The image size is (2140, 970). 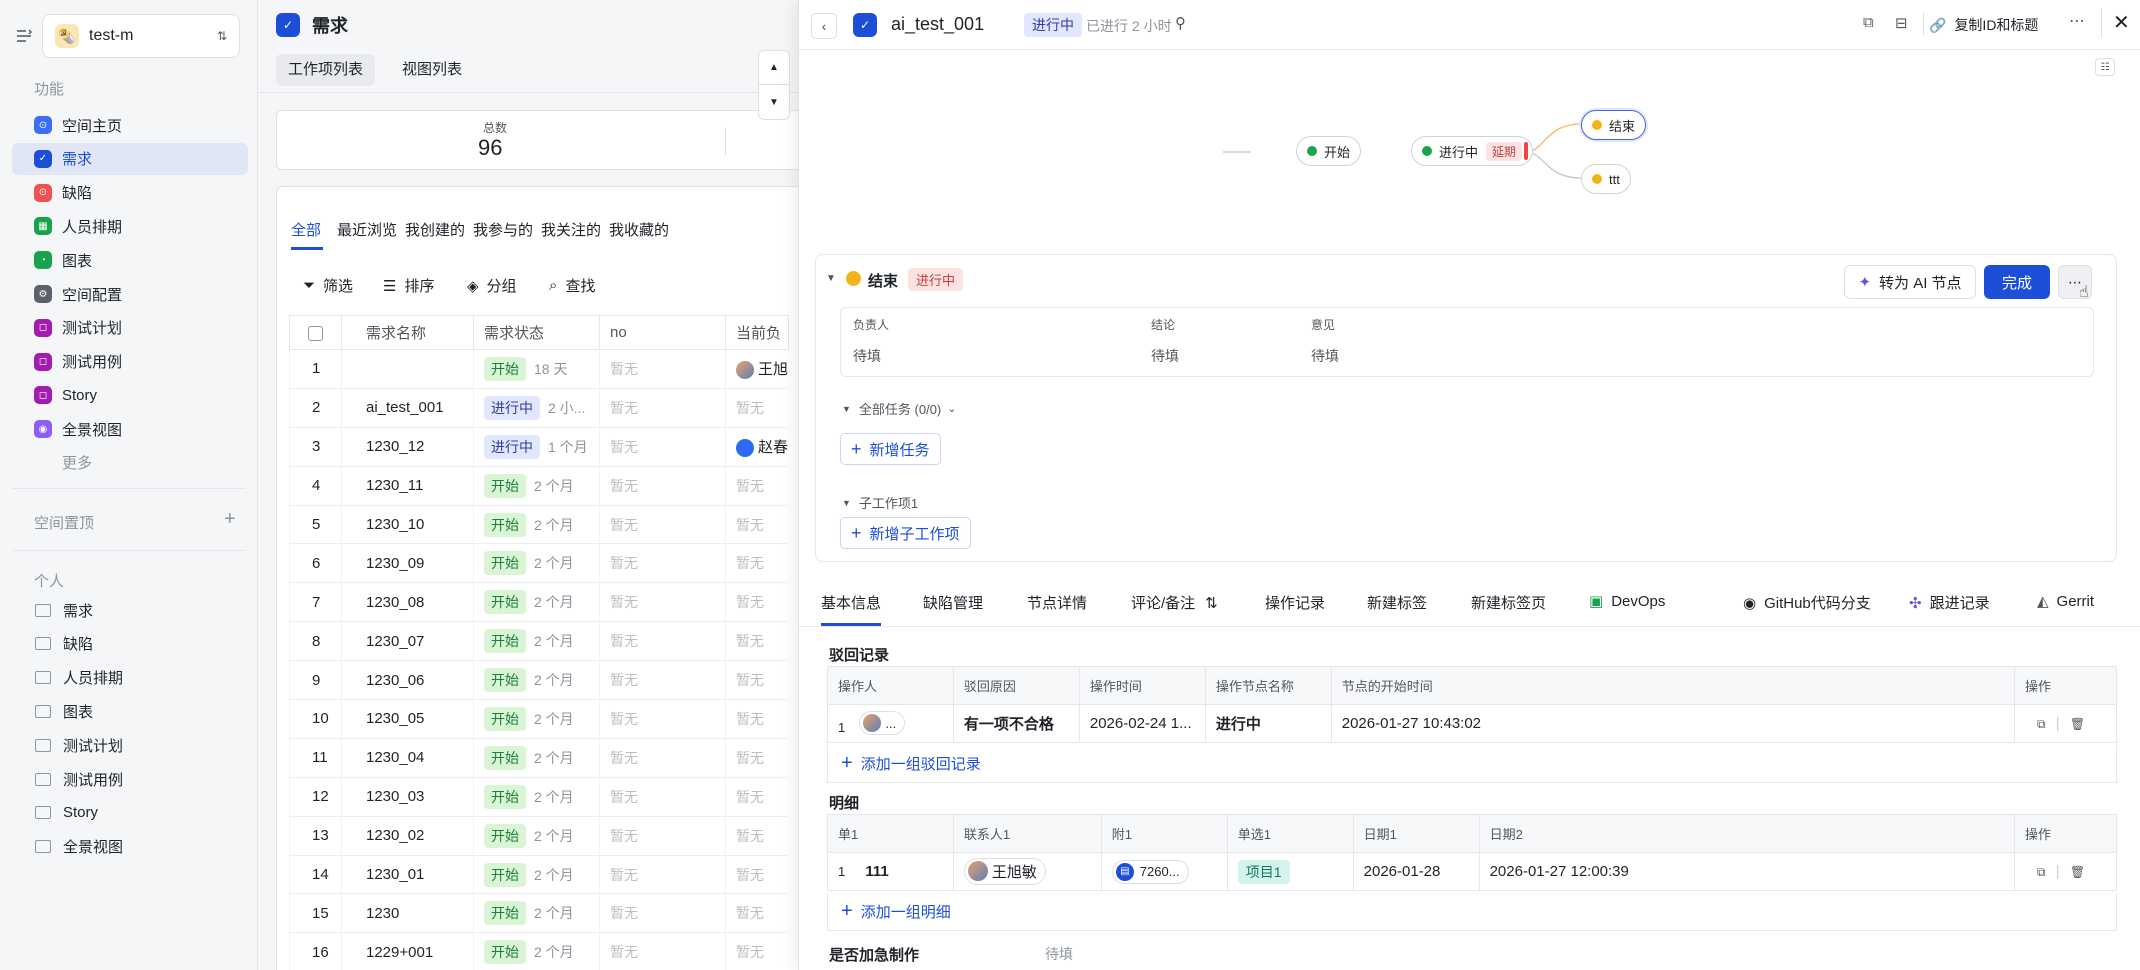 I want to click on urgent-value: 待填, so click(x=1059, y=954).